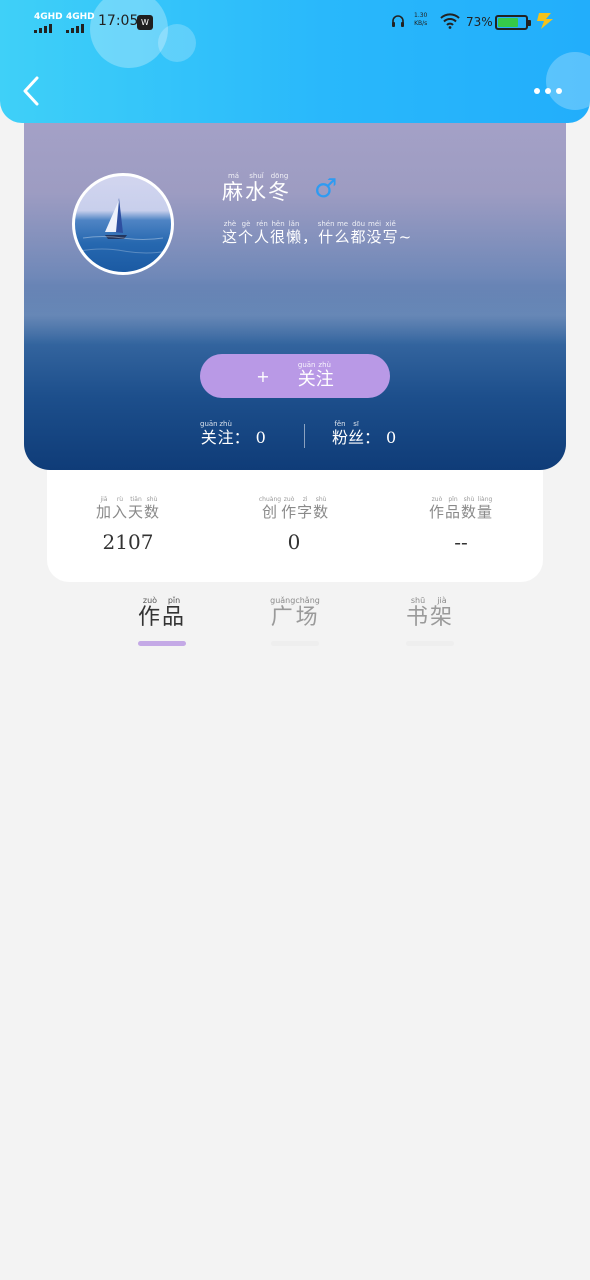 The height and width of the screenshot is (1280, 590). Describe the element at coordinates (295, 376) in the screenshot. I see `follow-button: + 关guān注zhù` at that location.